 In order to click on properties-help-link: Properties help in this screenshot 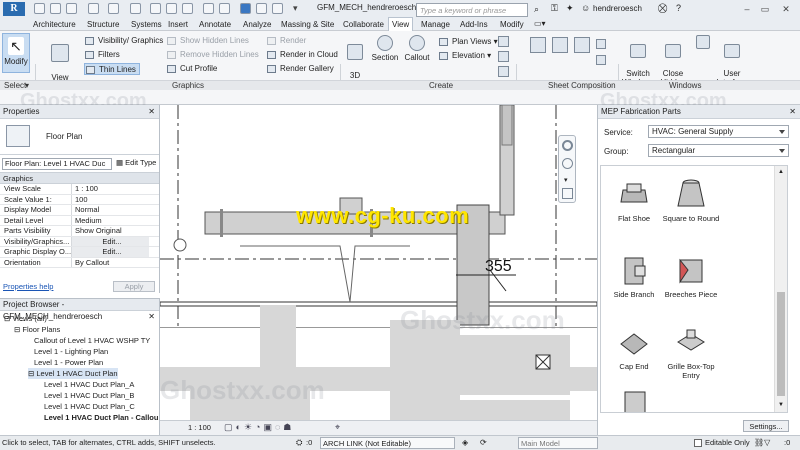, I will do `click(28, 286)`.